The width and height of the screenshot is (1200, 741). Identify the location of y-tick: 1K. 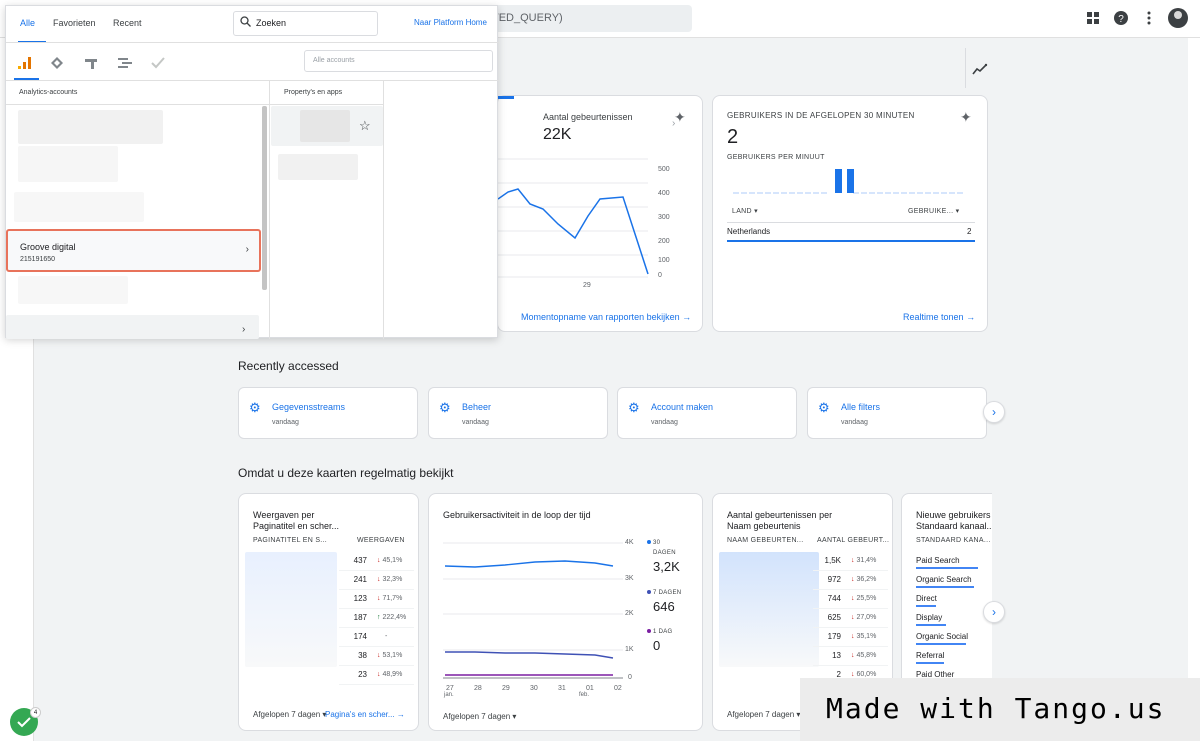
(629, 649).